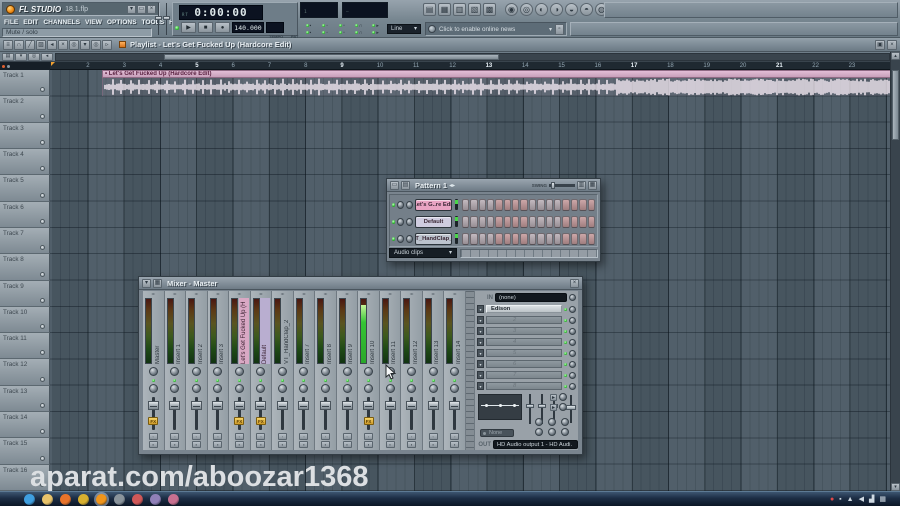  Describe the element at coordinates (501, 74) in the screenshot. I see `audio-clip-header: • Let's Get Fucked Up (Hardcore Edit)` at that location.